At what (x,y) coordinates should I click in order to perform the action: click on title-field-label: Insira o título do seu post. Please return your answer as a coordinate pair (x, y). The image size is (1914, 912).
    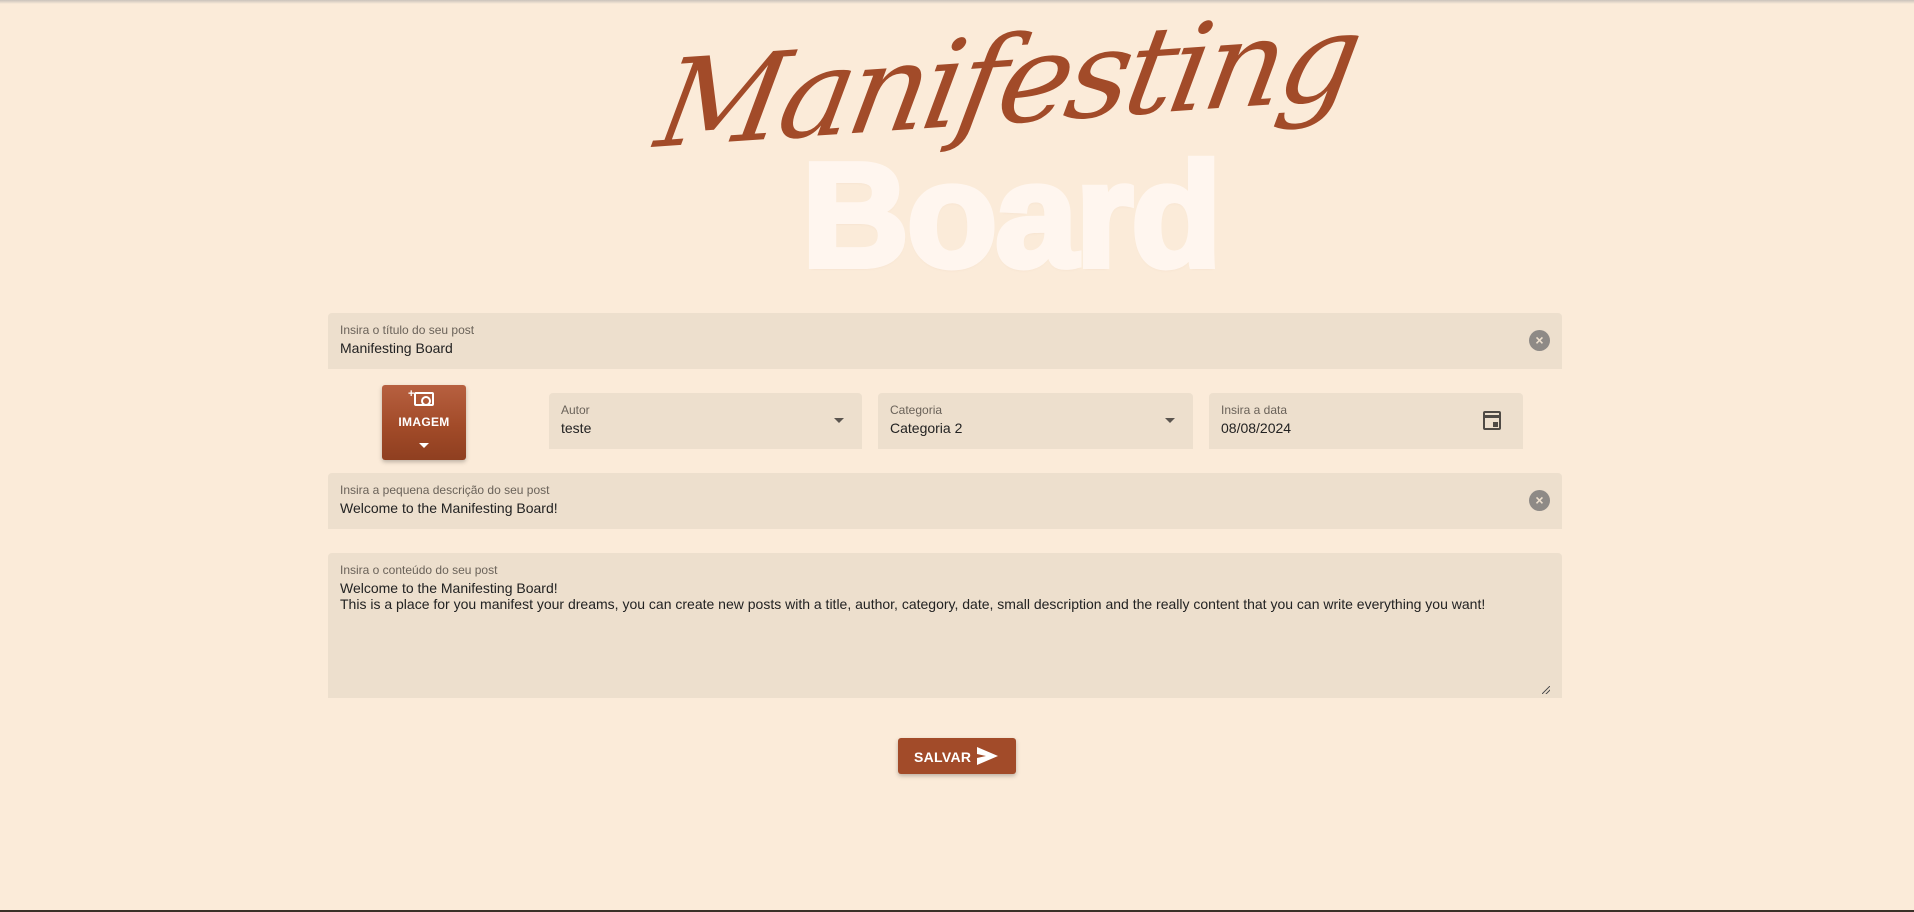
    Looking at the image, I should click on (407, 330).